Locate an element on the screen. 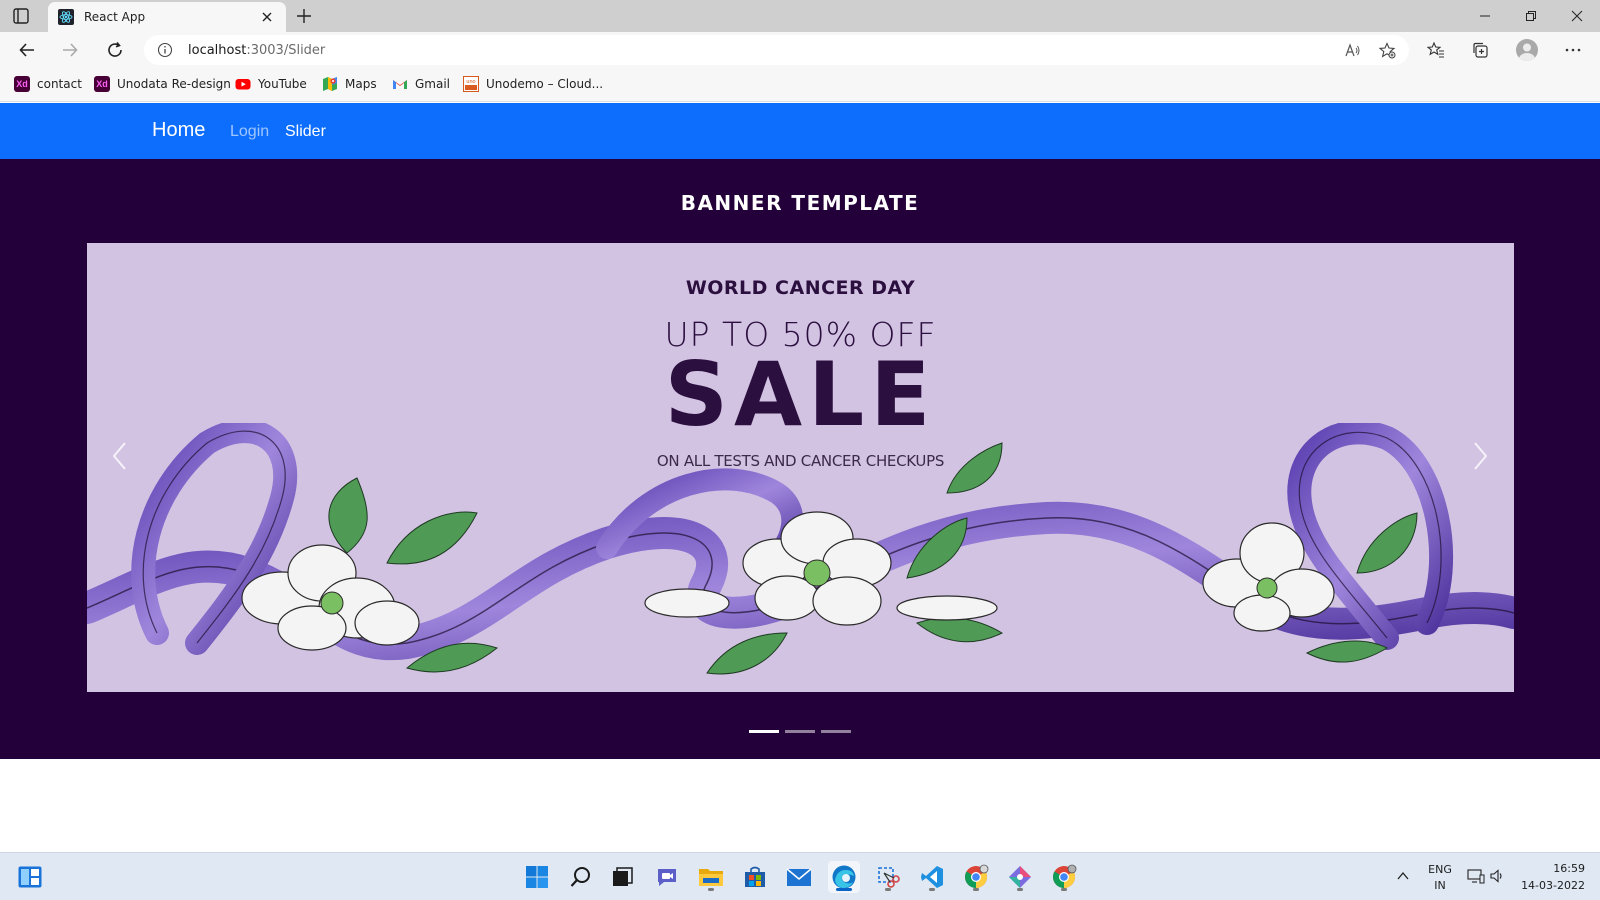 Image resolution: width=1600 pixels, height=900 pixels. unodemo-icon: uno is located at coordinates (471, 84).